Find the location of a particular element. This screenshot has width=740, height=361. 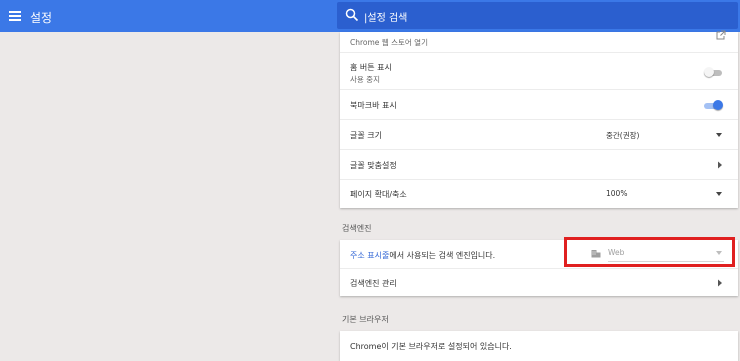

search-input-value: |설정 검색 is located at coordinates (386, 18).